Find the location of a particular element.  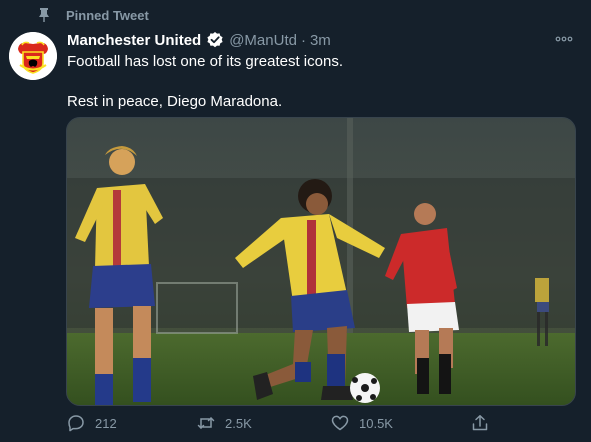

avatar is located at coordinates (33, 56).